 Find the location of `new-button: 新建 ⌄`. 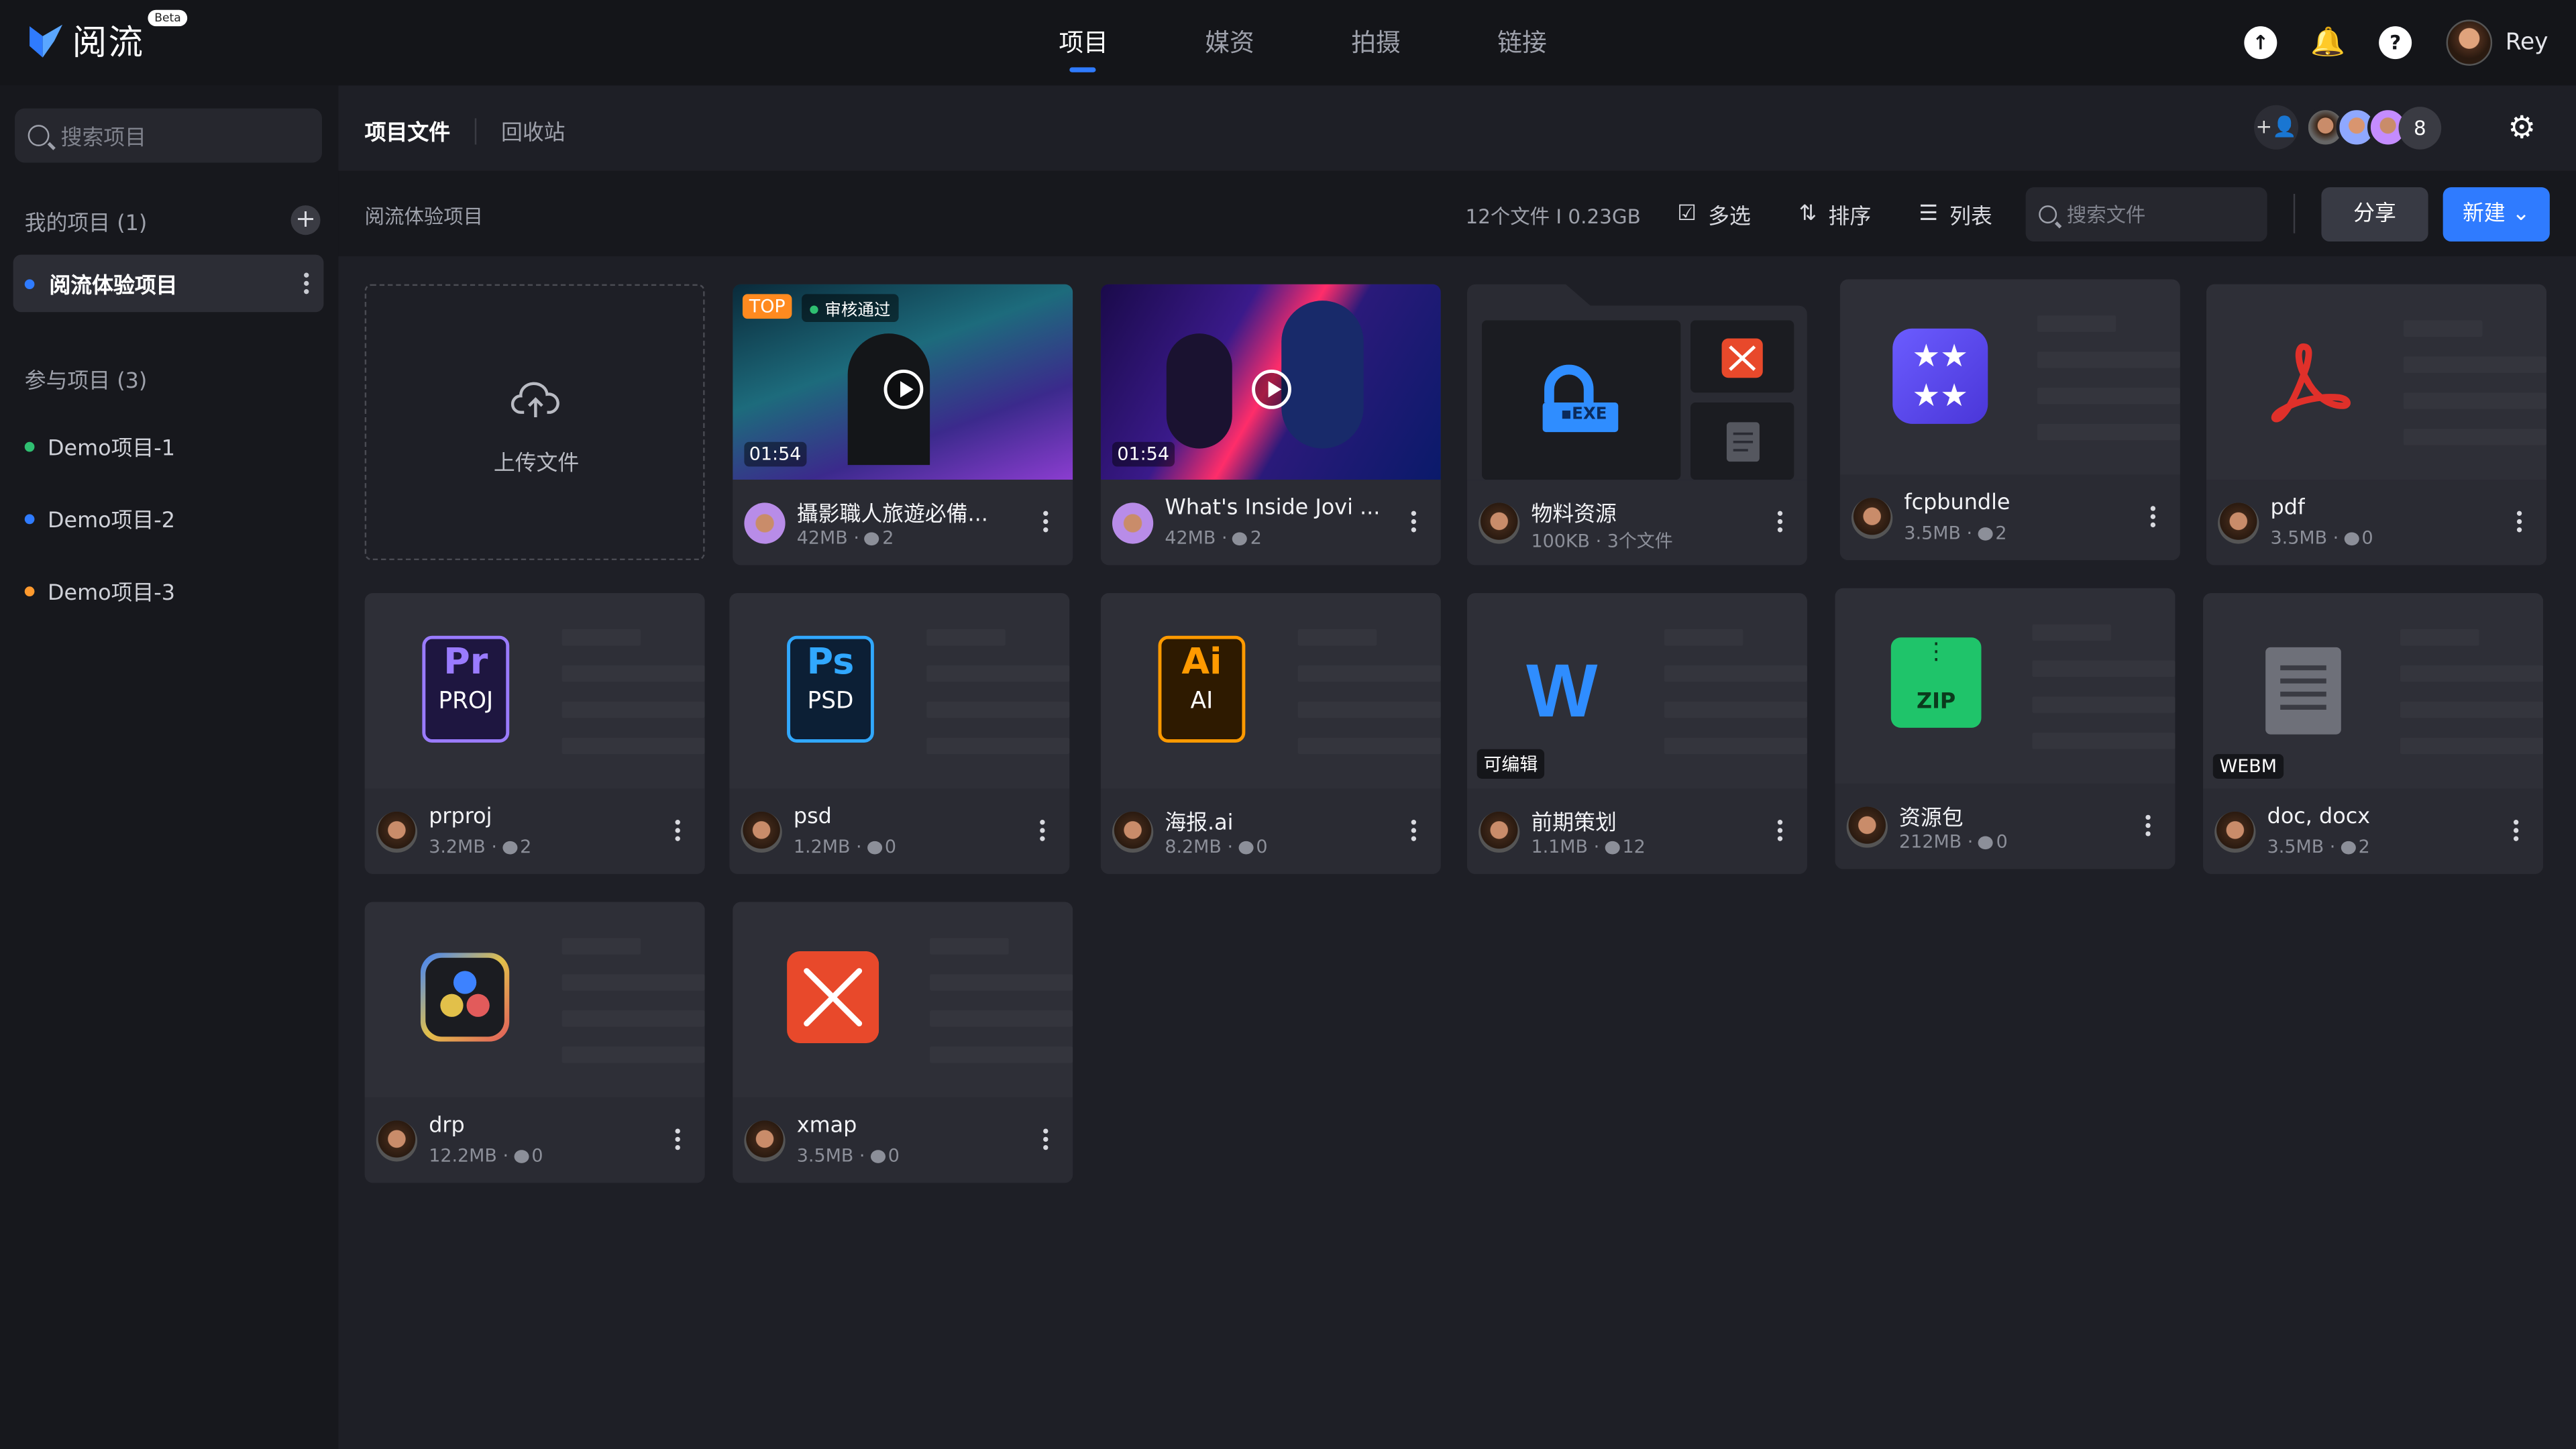

new-button: 新建 ⌄ is located at coordinates (2496, 214).